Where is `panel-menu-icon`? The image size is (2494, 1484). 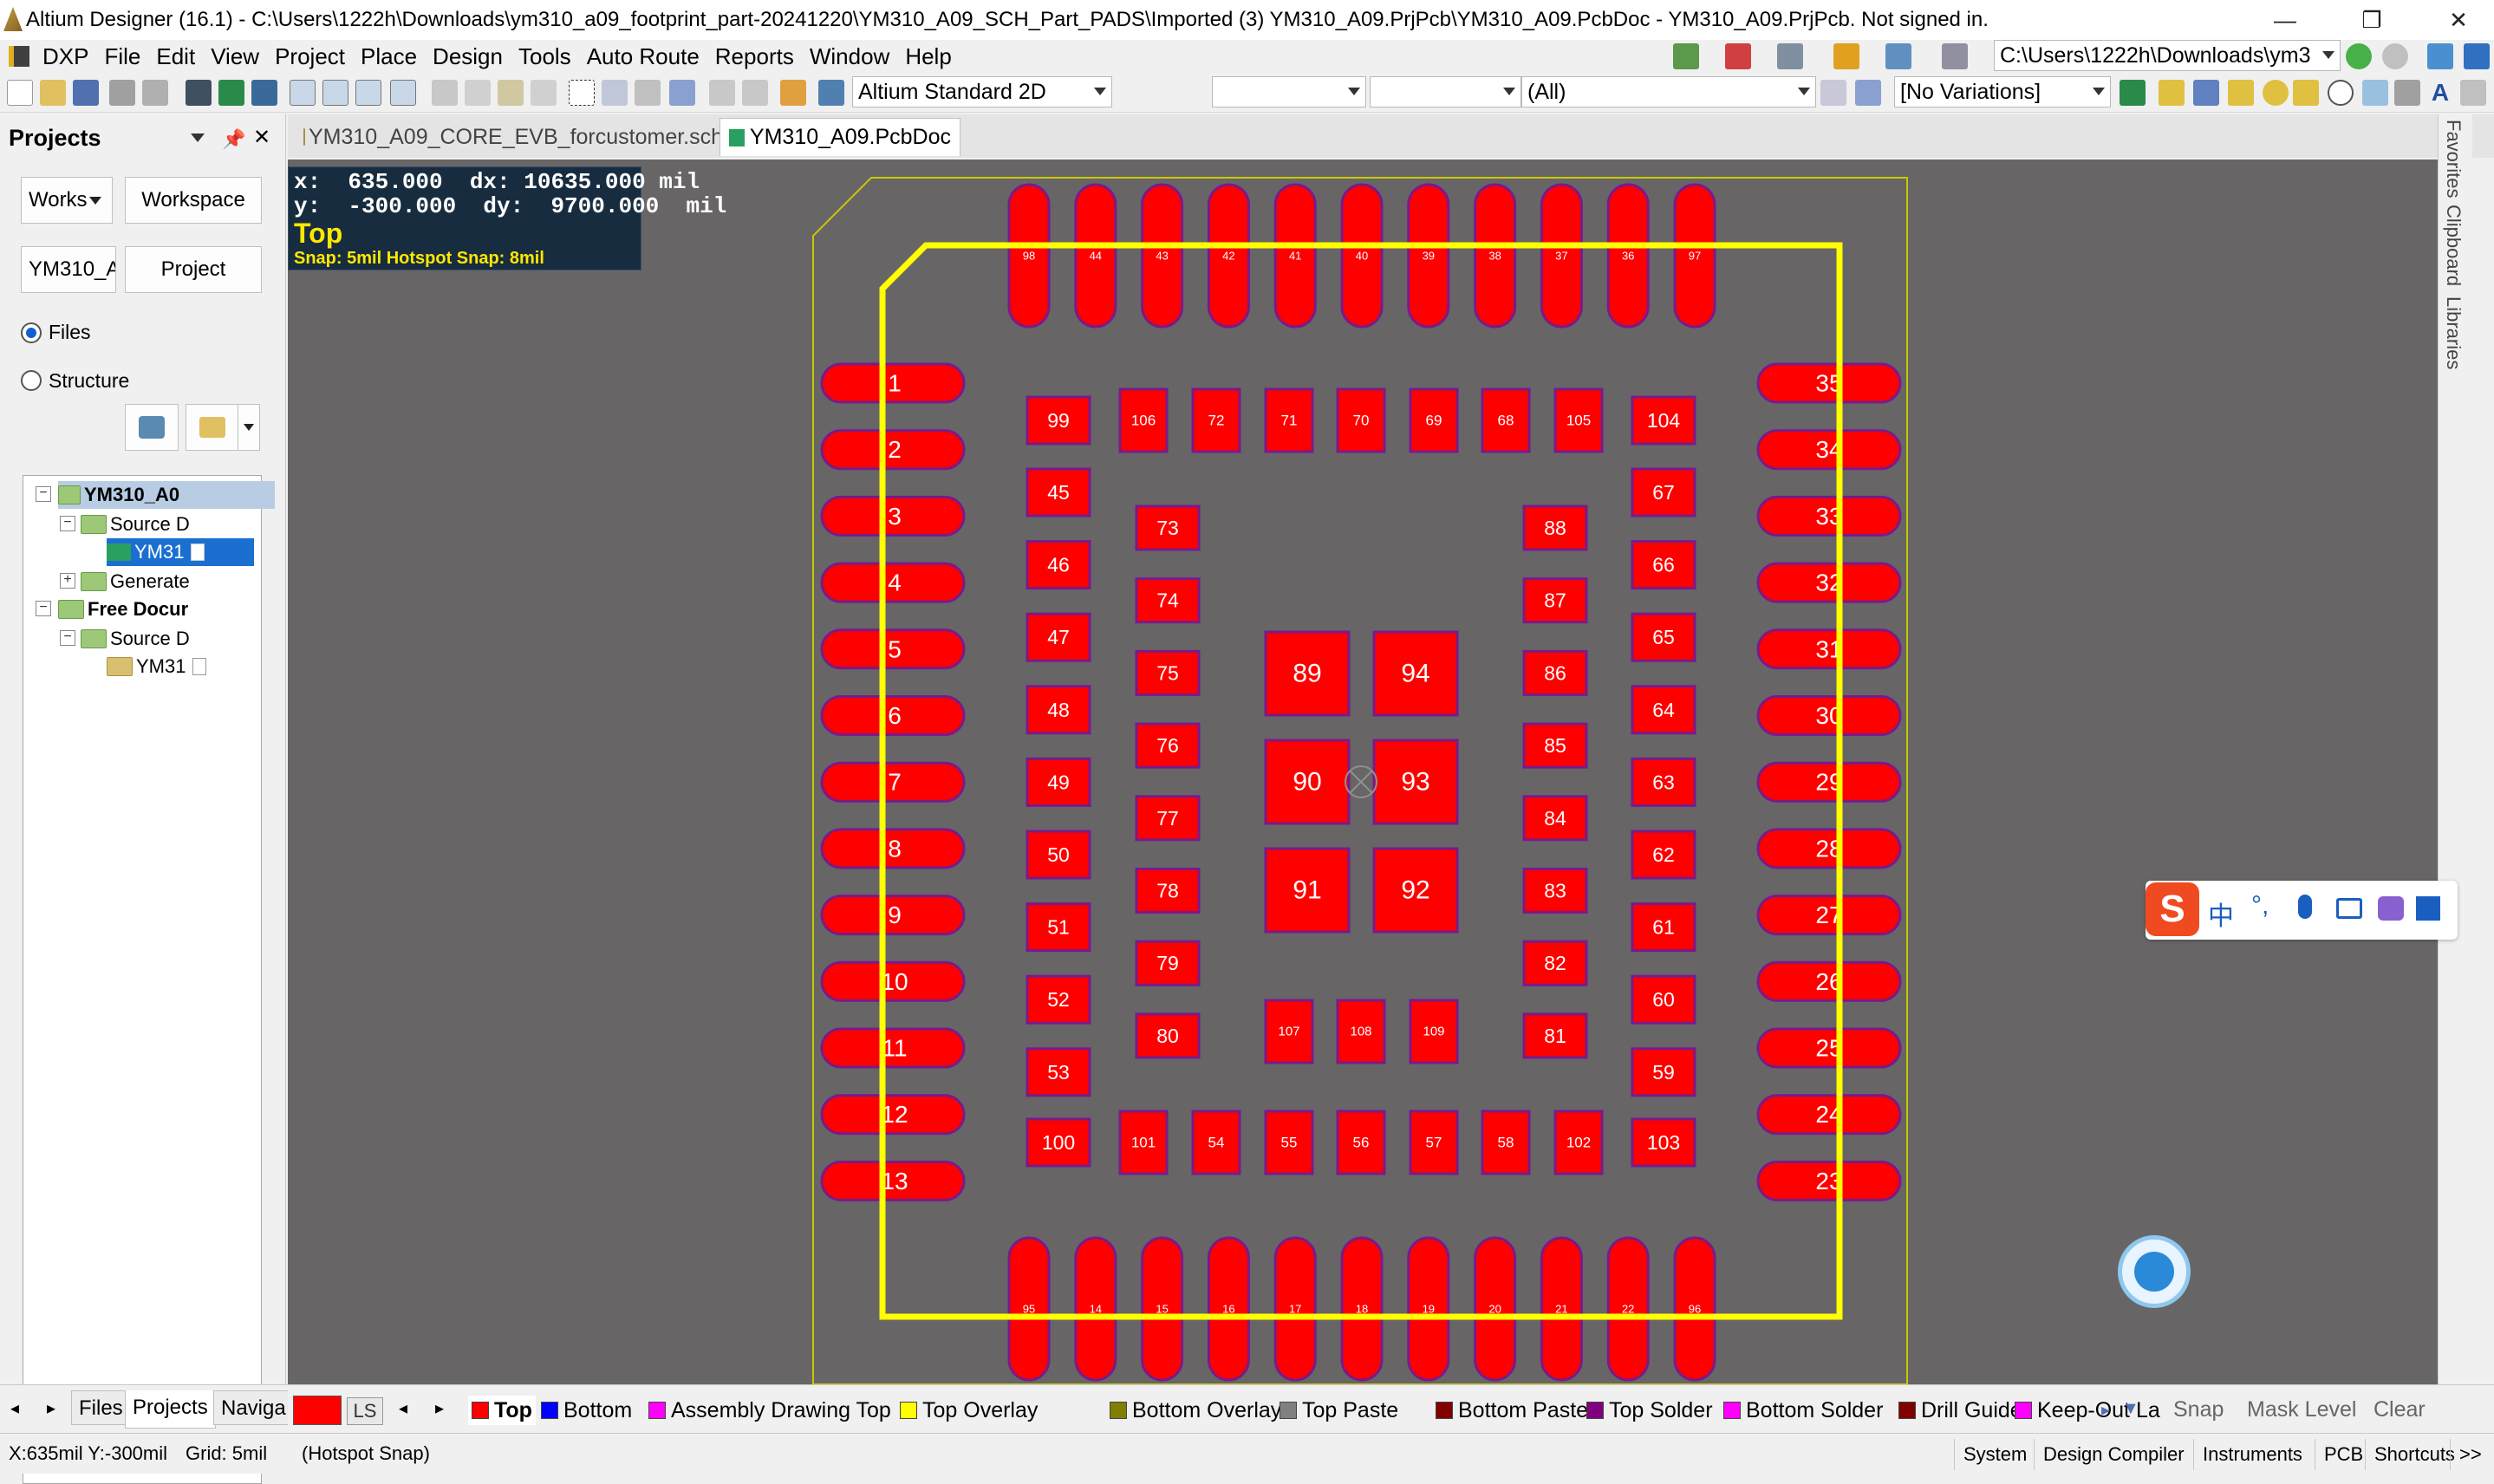 panel-menu-icon is located at coordinates (198, 137).